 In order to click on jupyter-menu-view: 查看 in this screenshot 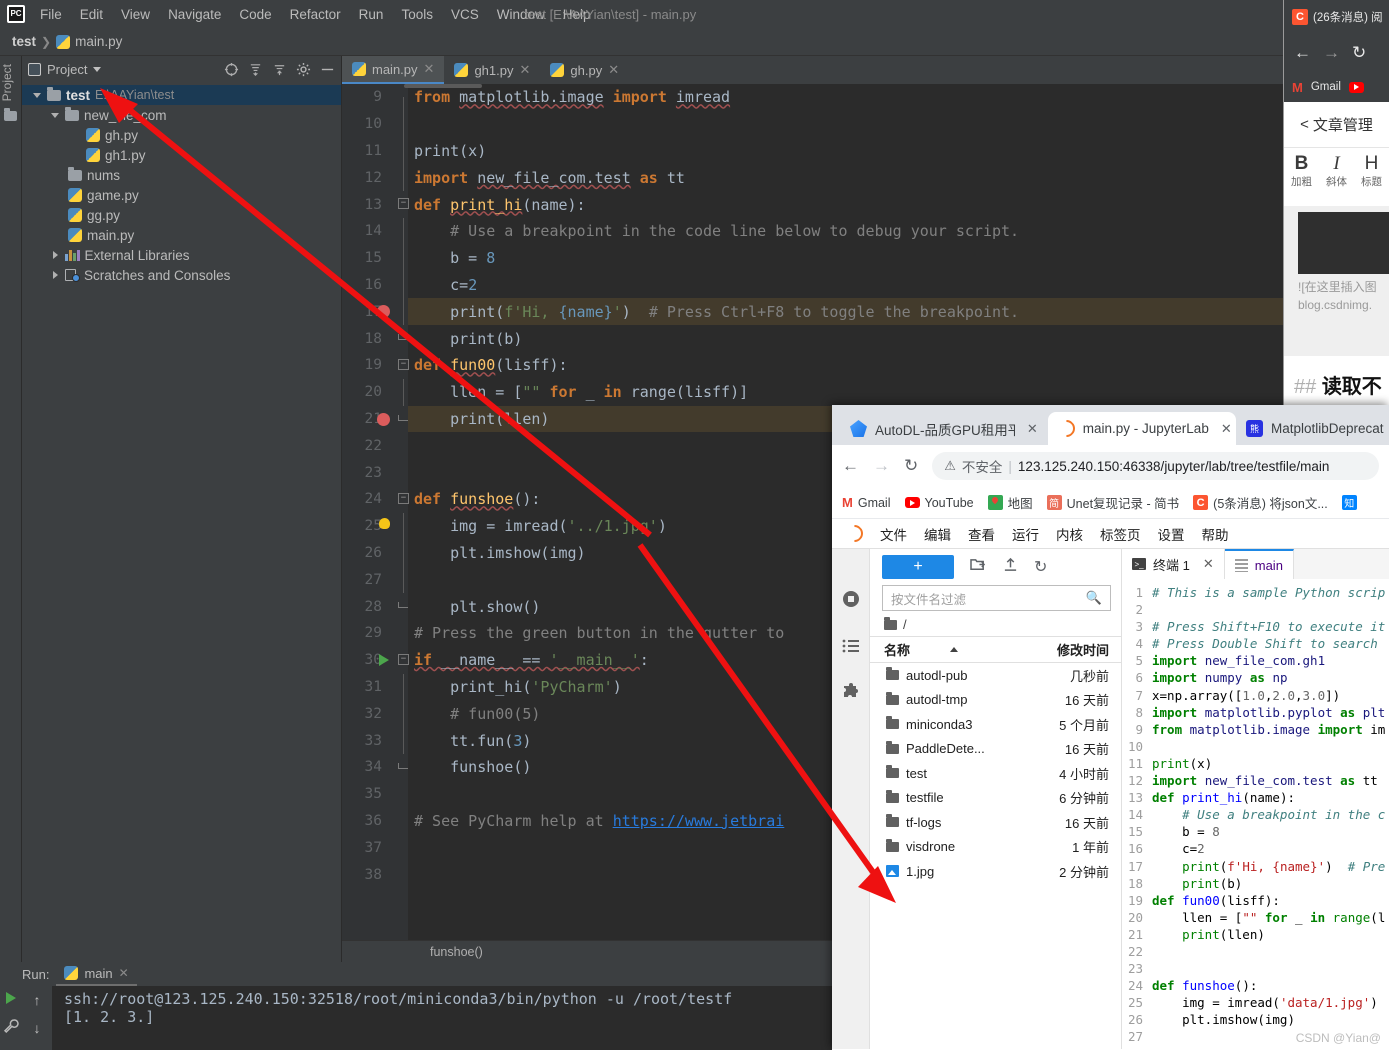, I will do `click(981, 534)`.